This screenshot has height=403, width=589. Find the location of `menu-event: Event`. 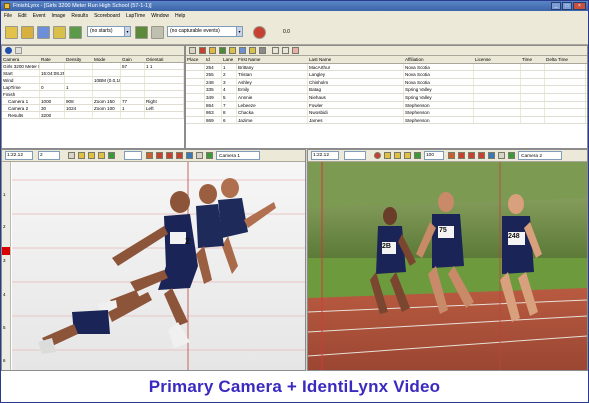

menu-event: Event is located at coordinates (39, 16).